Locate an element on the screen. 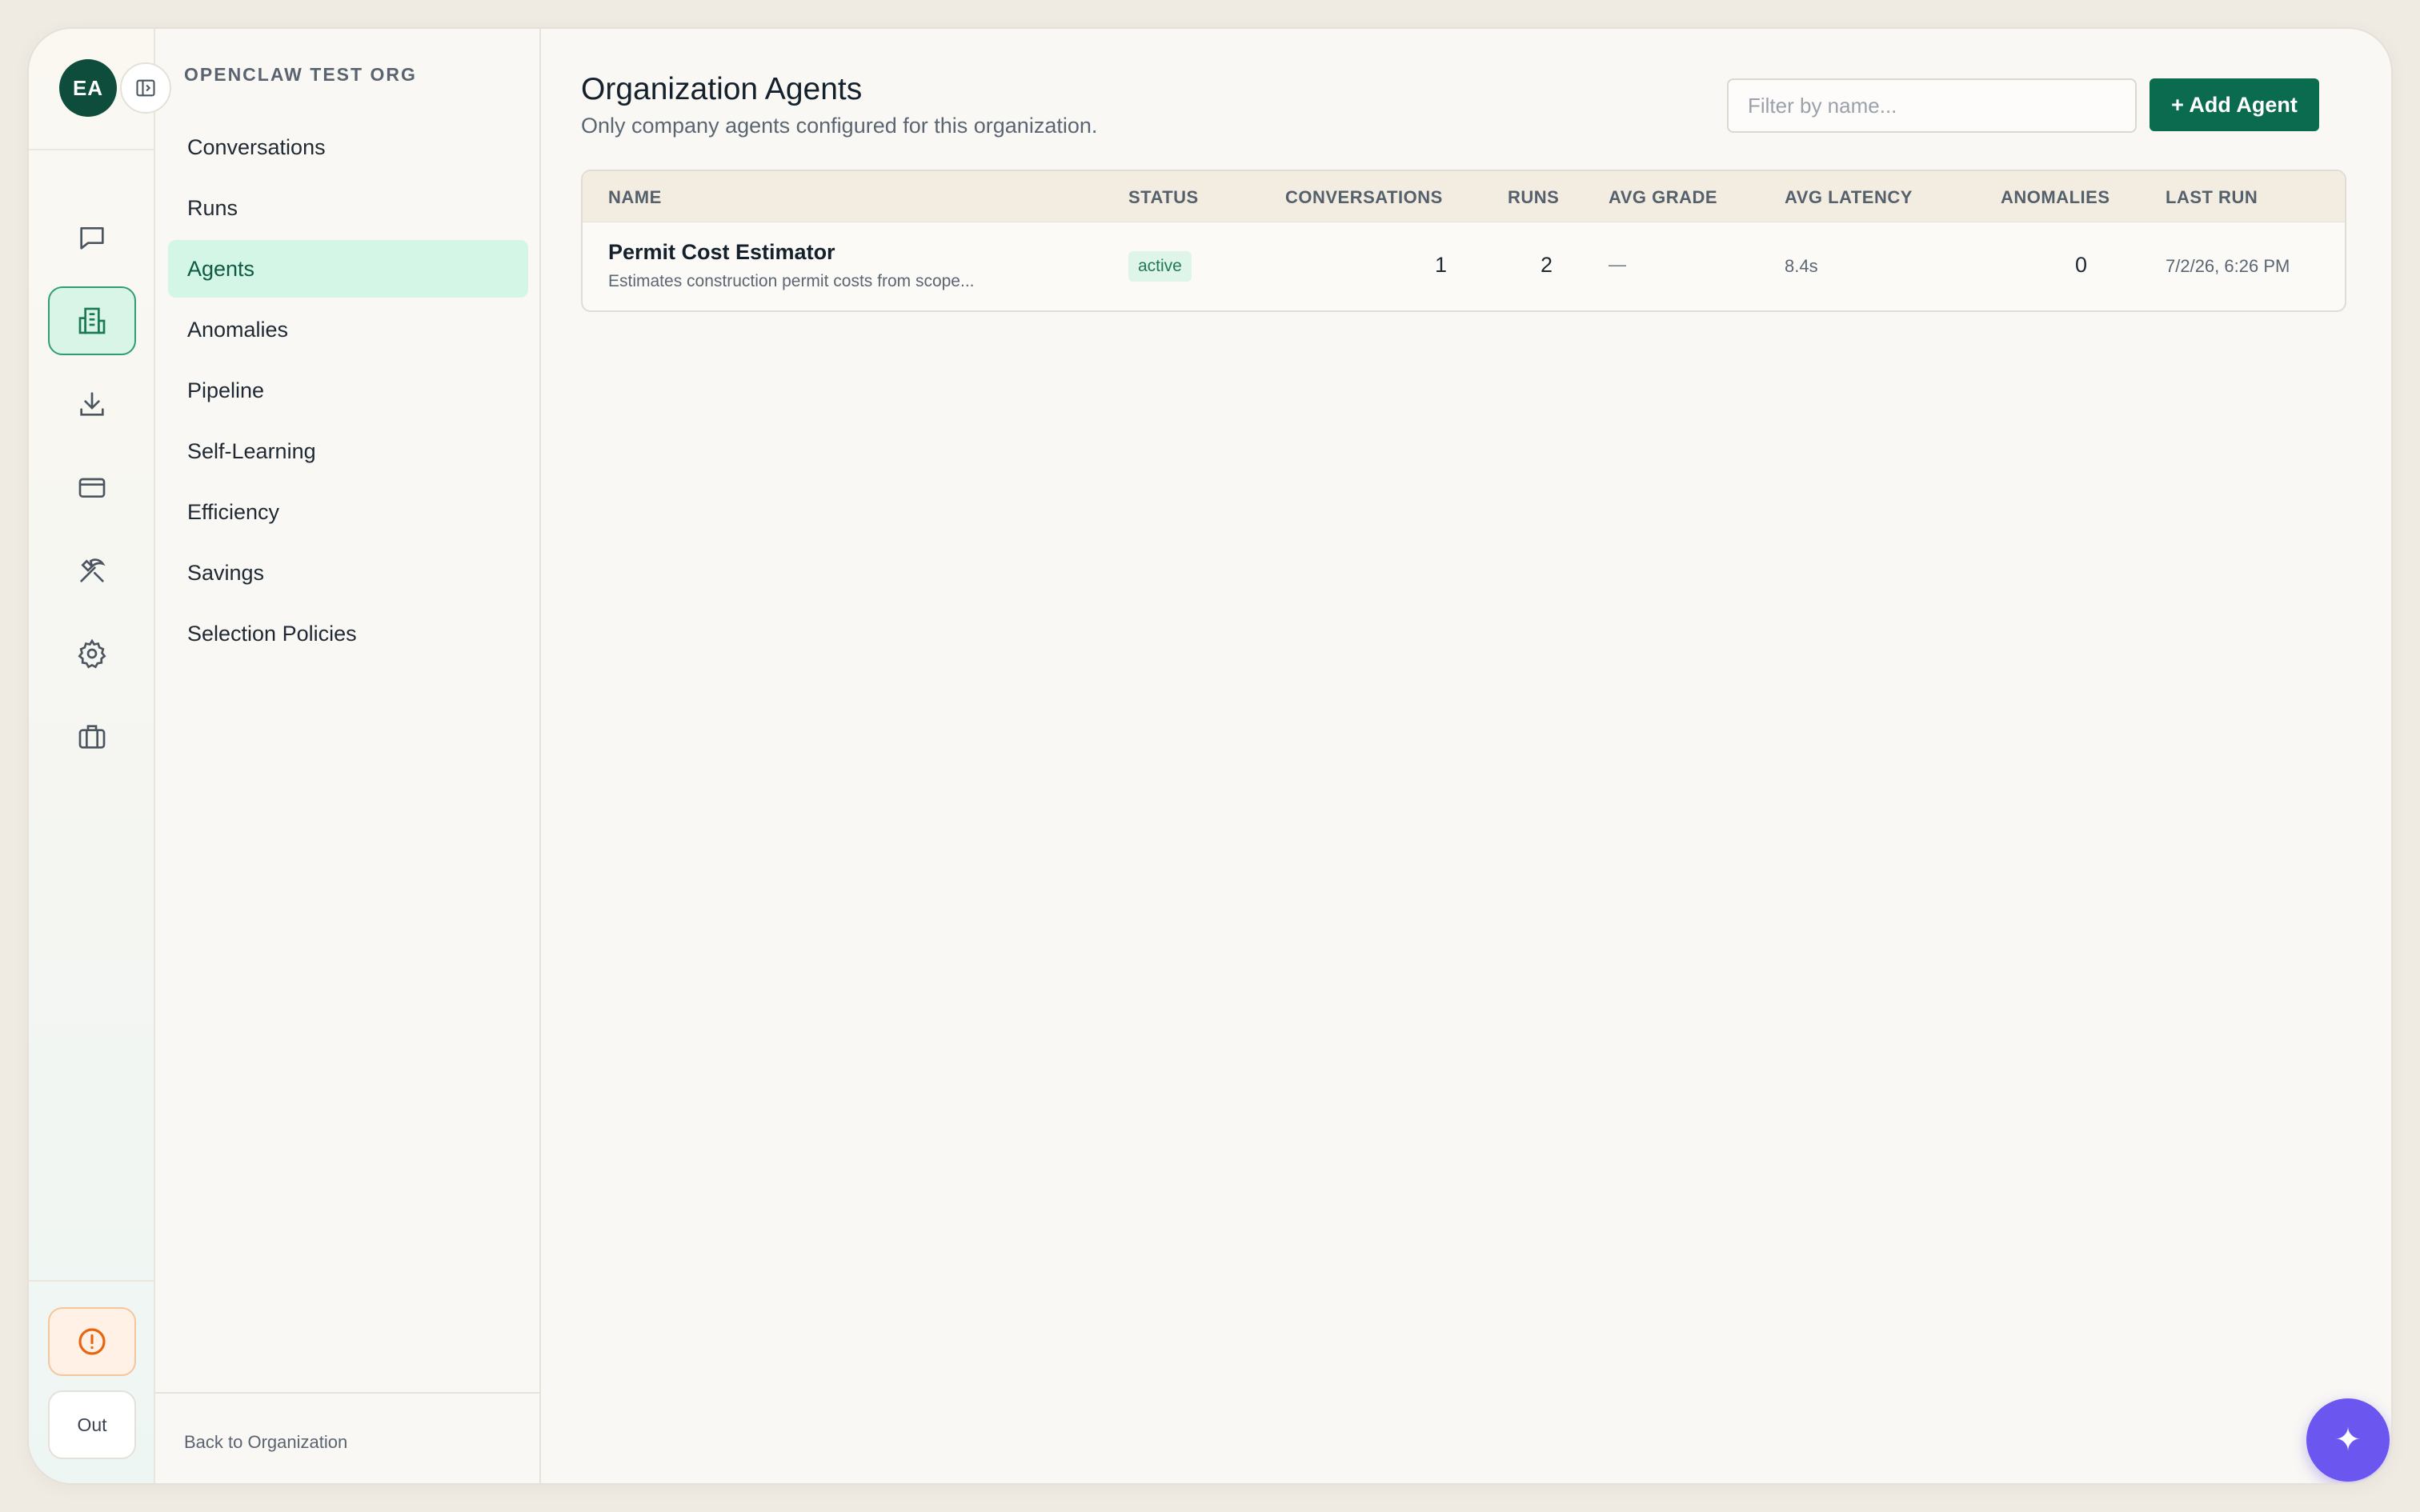  assistant-fab-button: ✦ is located at coordinates (2348, 1440).